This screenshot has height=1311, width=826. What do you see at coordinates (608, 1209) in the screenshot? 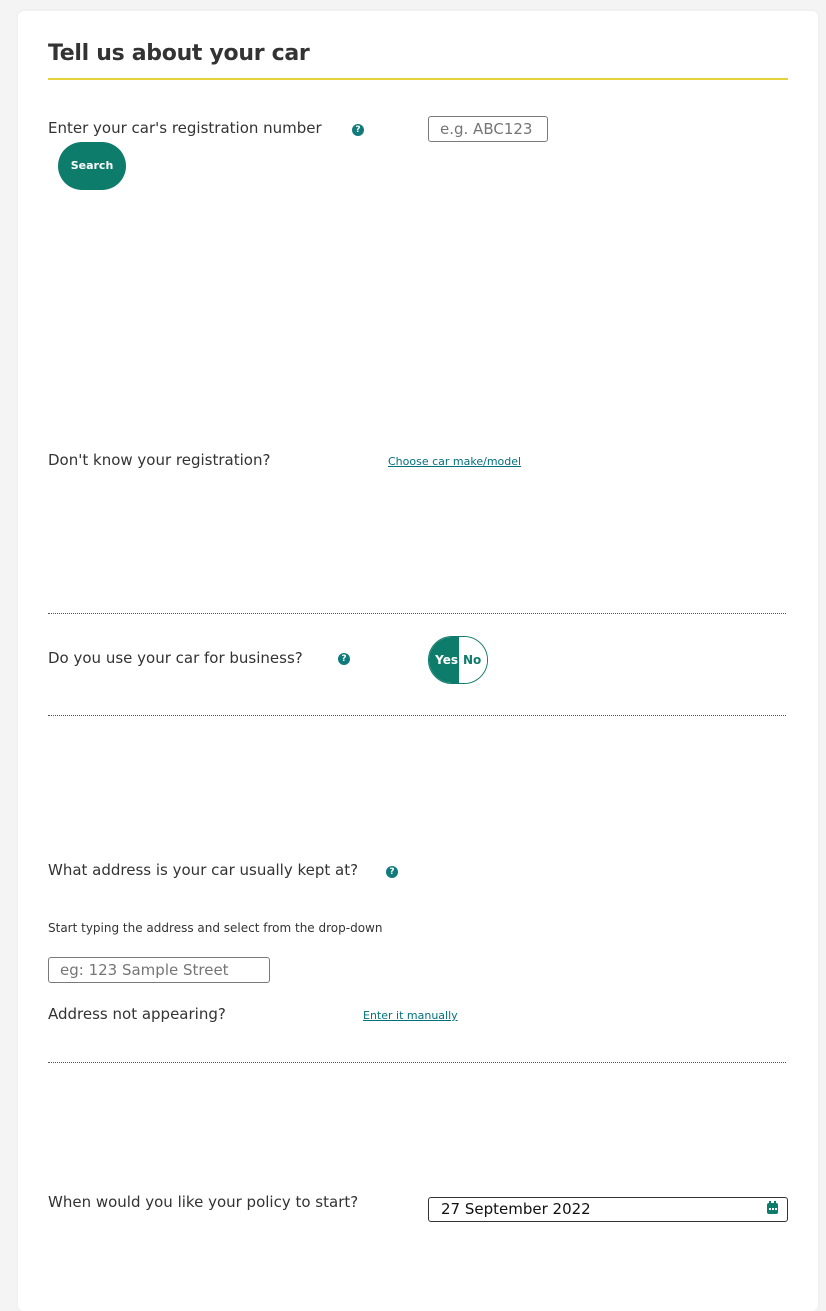
I see `policy-start-date-field: 27 September 2022` at bounding box center [608, 1209].